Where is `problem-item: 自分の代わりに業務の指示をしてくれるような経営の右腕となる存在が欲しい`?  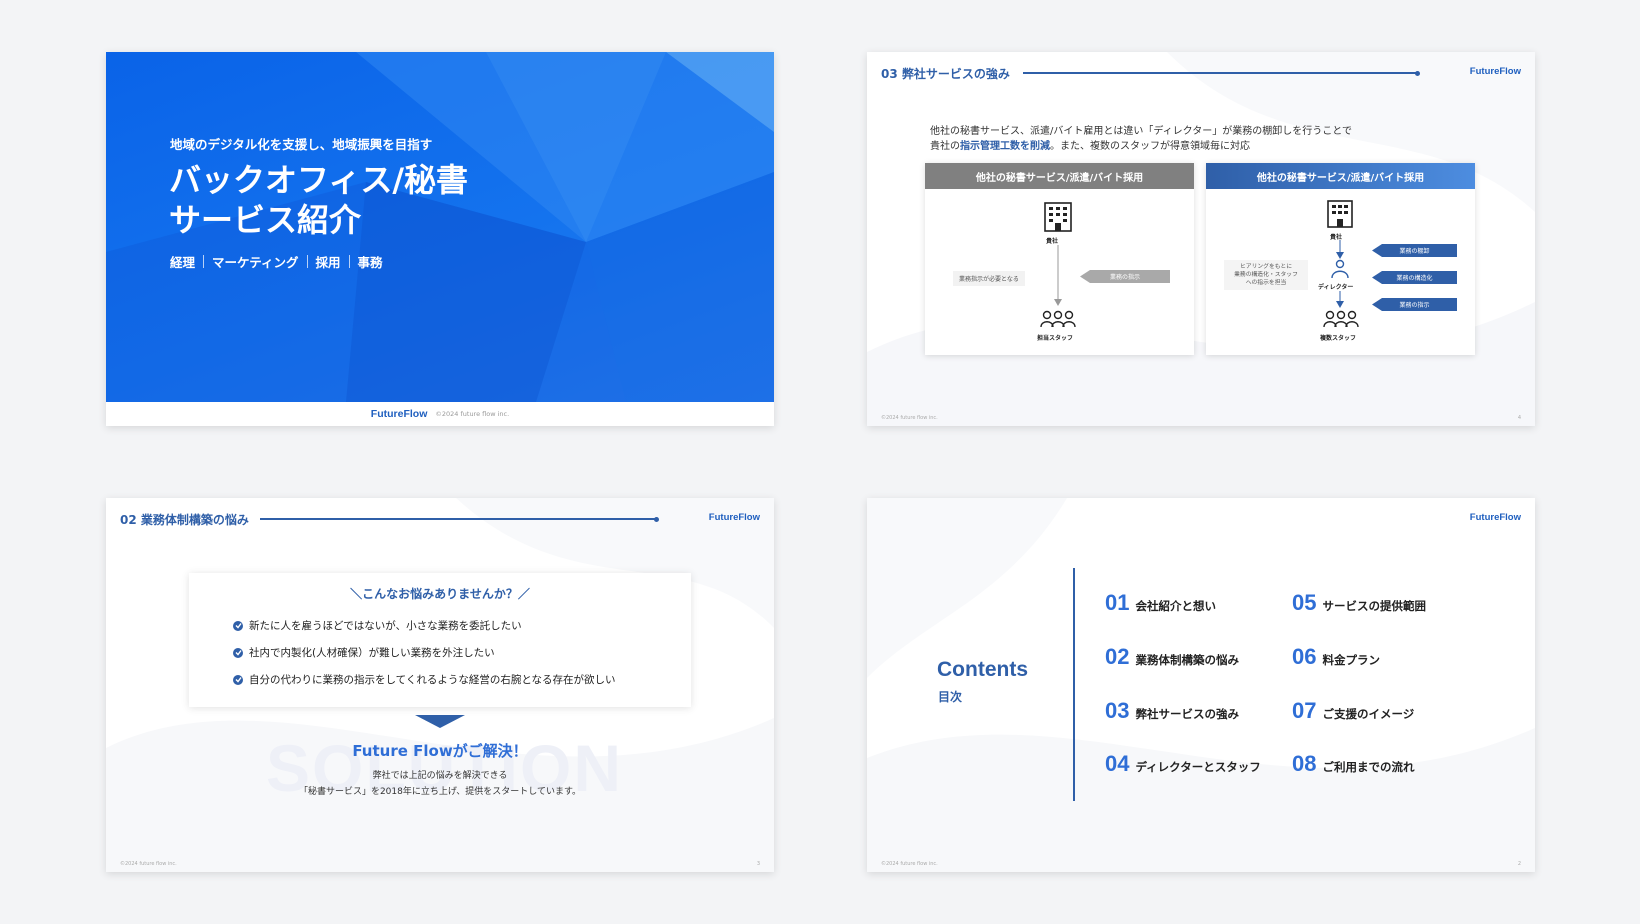
problem-item: 自分の代わりに業務の指示をしてくれるような経営の右腕となる存在が欲しい is located at coordinates (424, 679).